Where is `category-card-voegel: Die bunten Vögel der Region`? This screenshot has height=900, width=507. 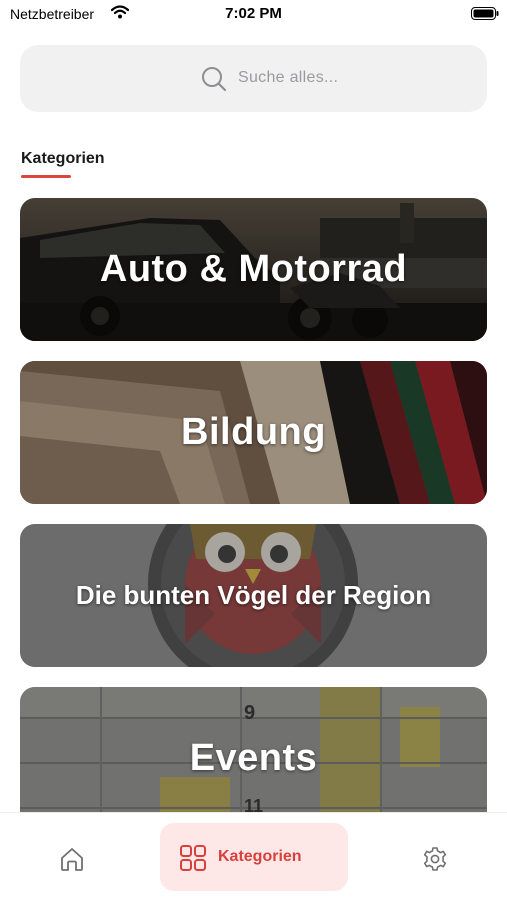
category-card-voegel: Die bunten Vögel der Region is located at coordinates (253, 595).